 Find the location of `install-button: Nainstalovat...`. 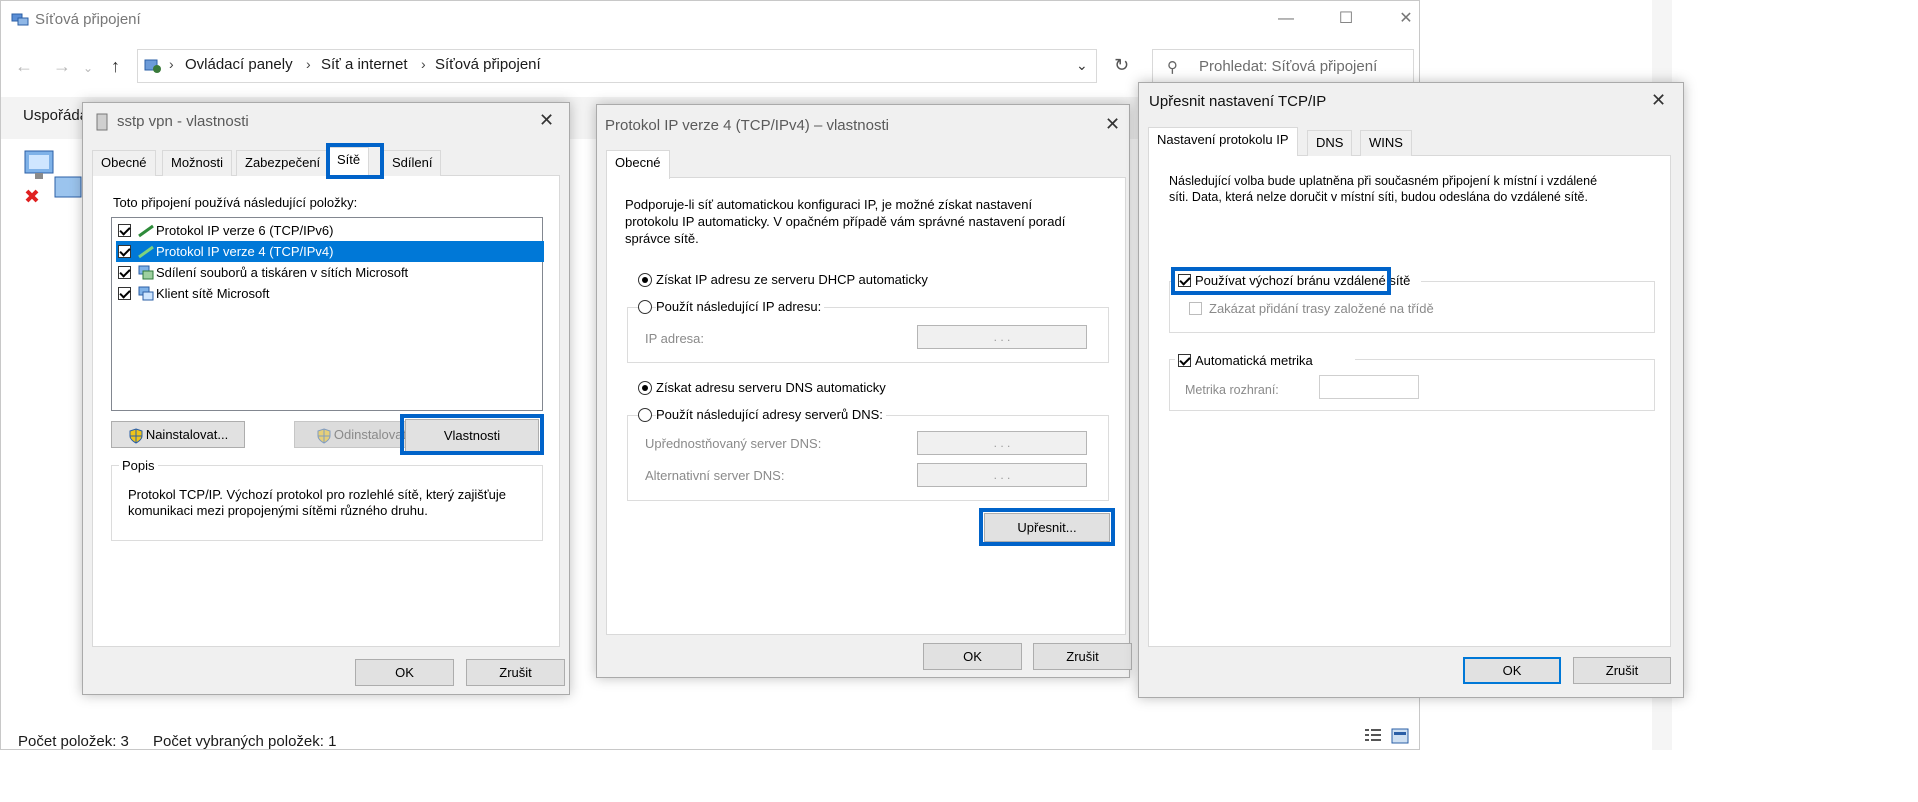

install-button: Nainstalovat... is located at coordinates (178, 434).